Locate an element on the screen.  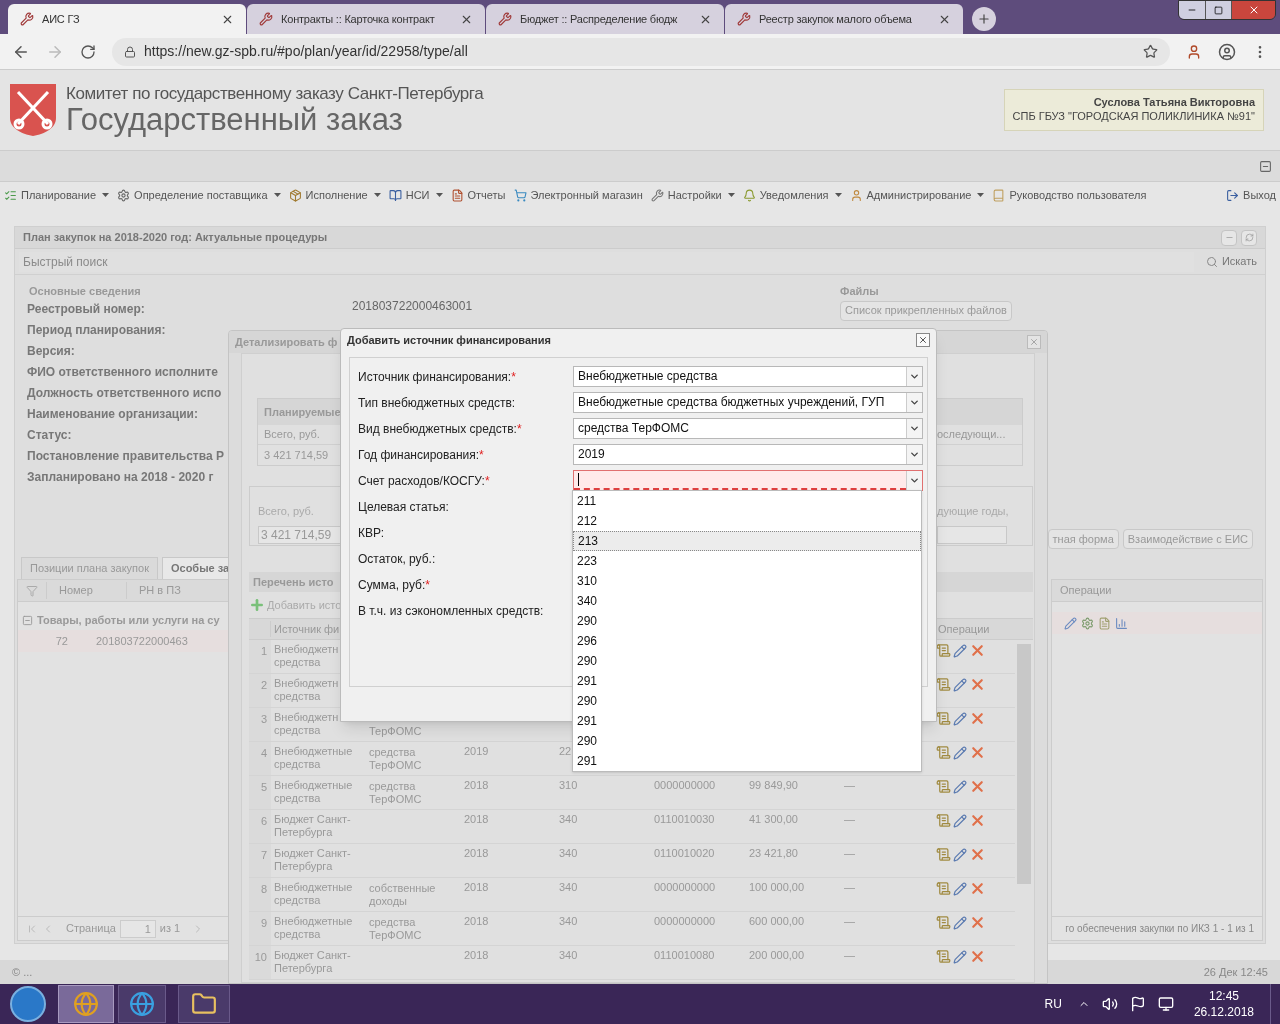
section-title: Основные сведения is located at coordinates (85, 291).